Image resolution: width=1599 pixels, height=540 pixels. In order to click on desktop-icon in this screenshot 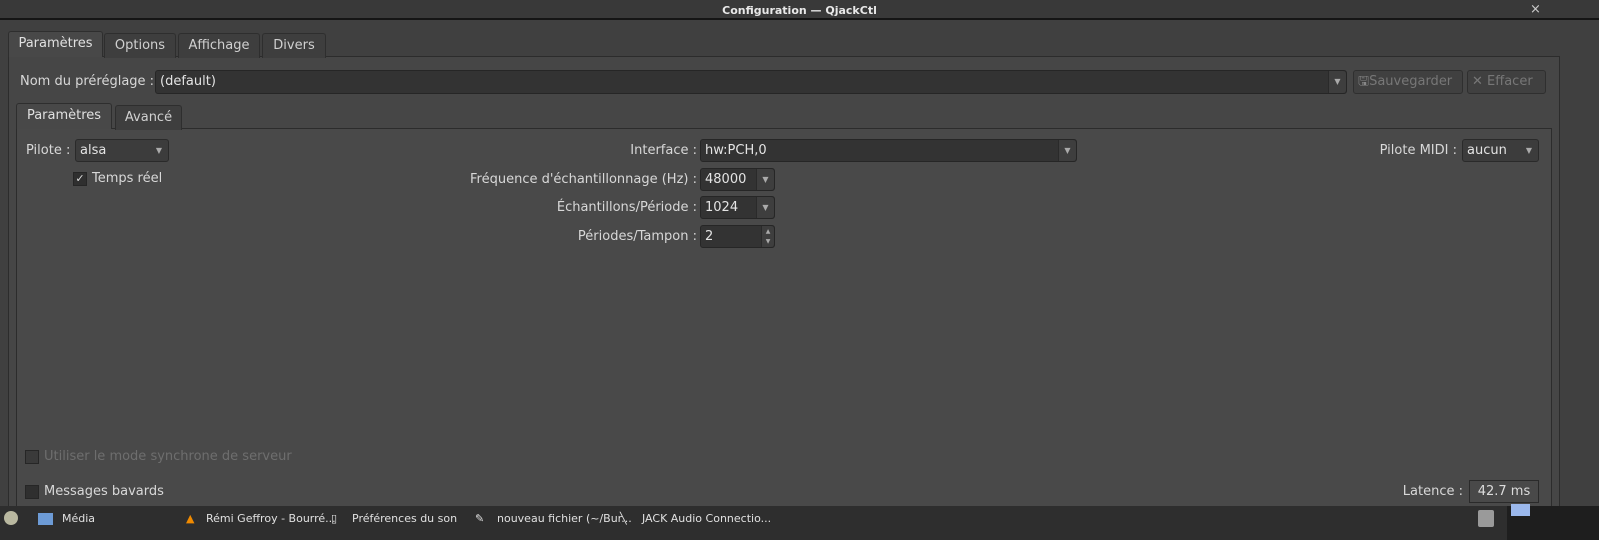, I will do `click(1520, 510)`.